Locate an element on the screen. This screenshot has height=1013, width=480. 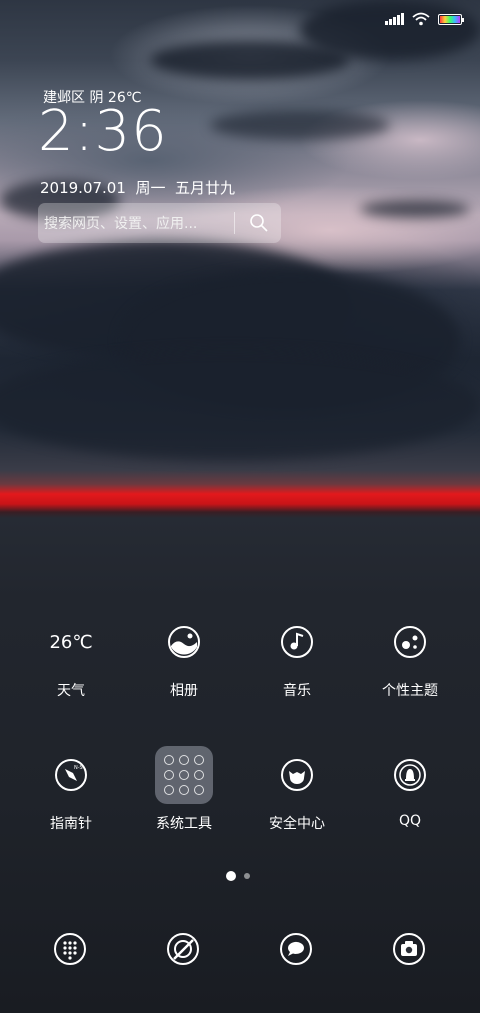
camera-icon is located at coordinates (409, 949).